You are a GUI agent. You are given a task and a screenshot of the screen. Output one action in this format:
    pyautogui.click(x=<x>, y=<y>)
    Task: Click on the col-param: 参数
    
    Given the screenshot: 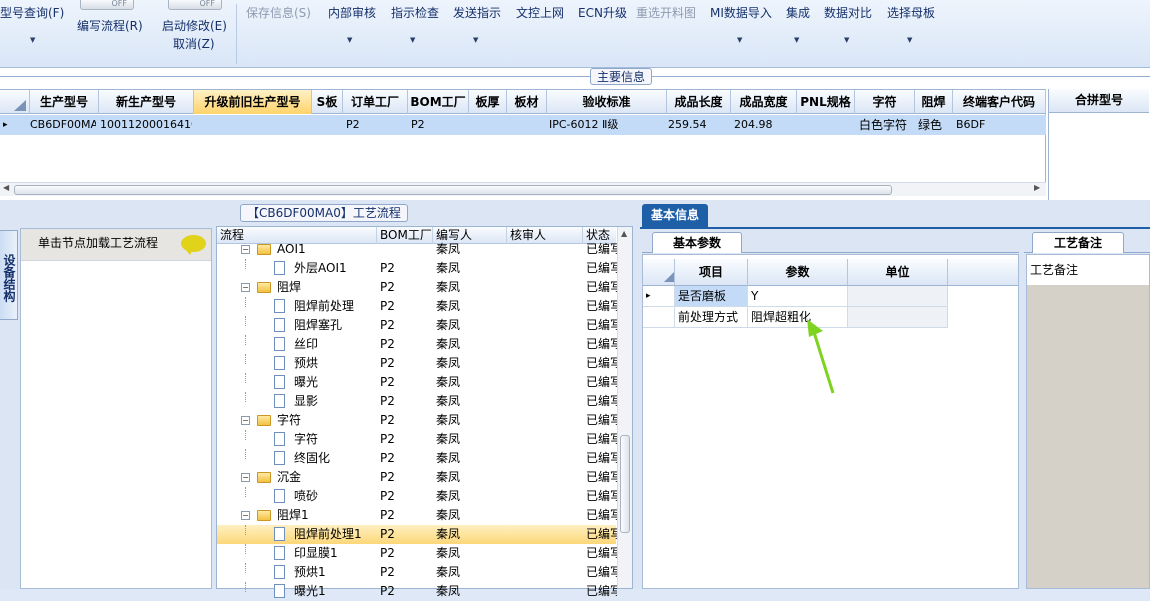 What is the action you would take?
    pyautogui.click(x=798, y=272)
    